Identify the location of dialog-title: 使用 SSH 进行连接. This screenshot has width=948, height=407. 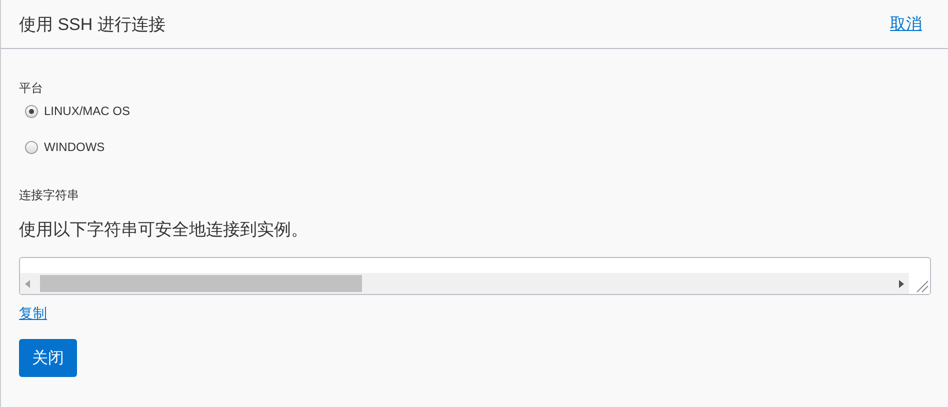
(92, 25).